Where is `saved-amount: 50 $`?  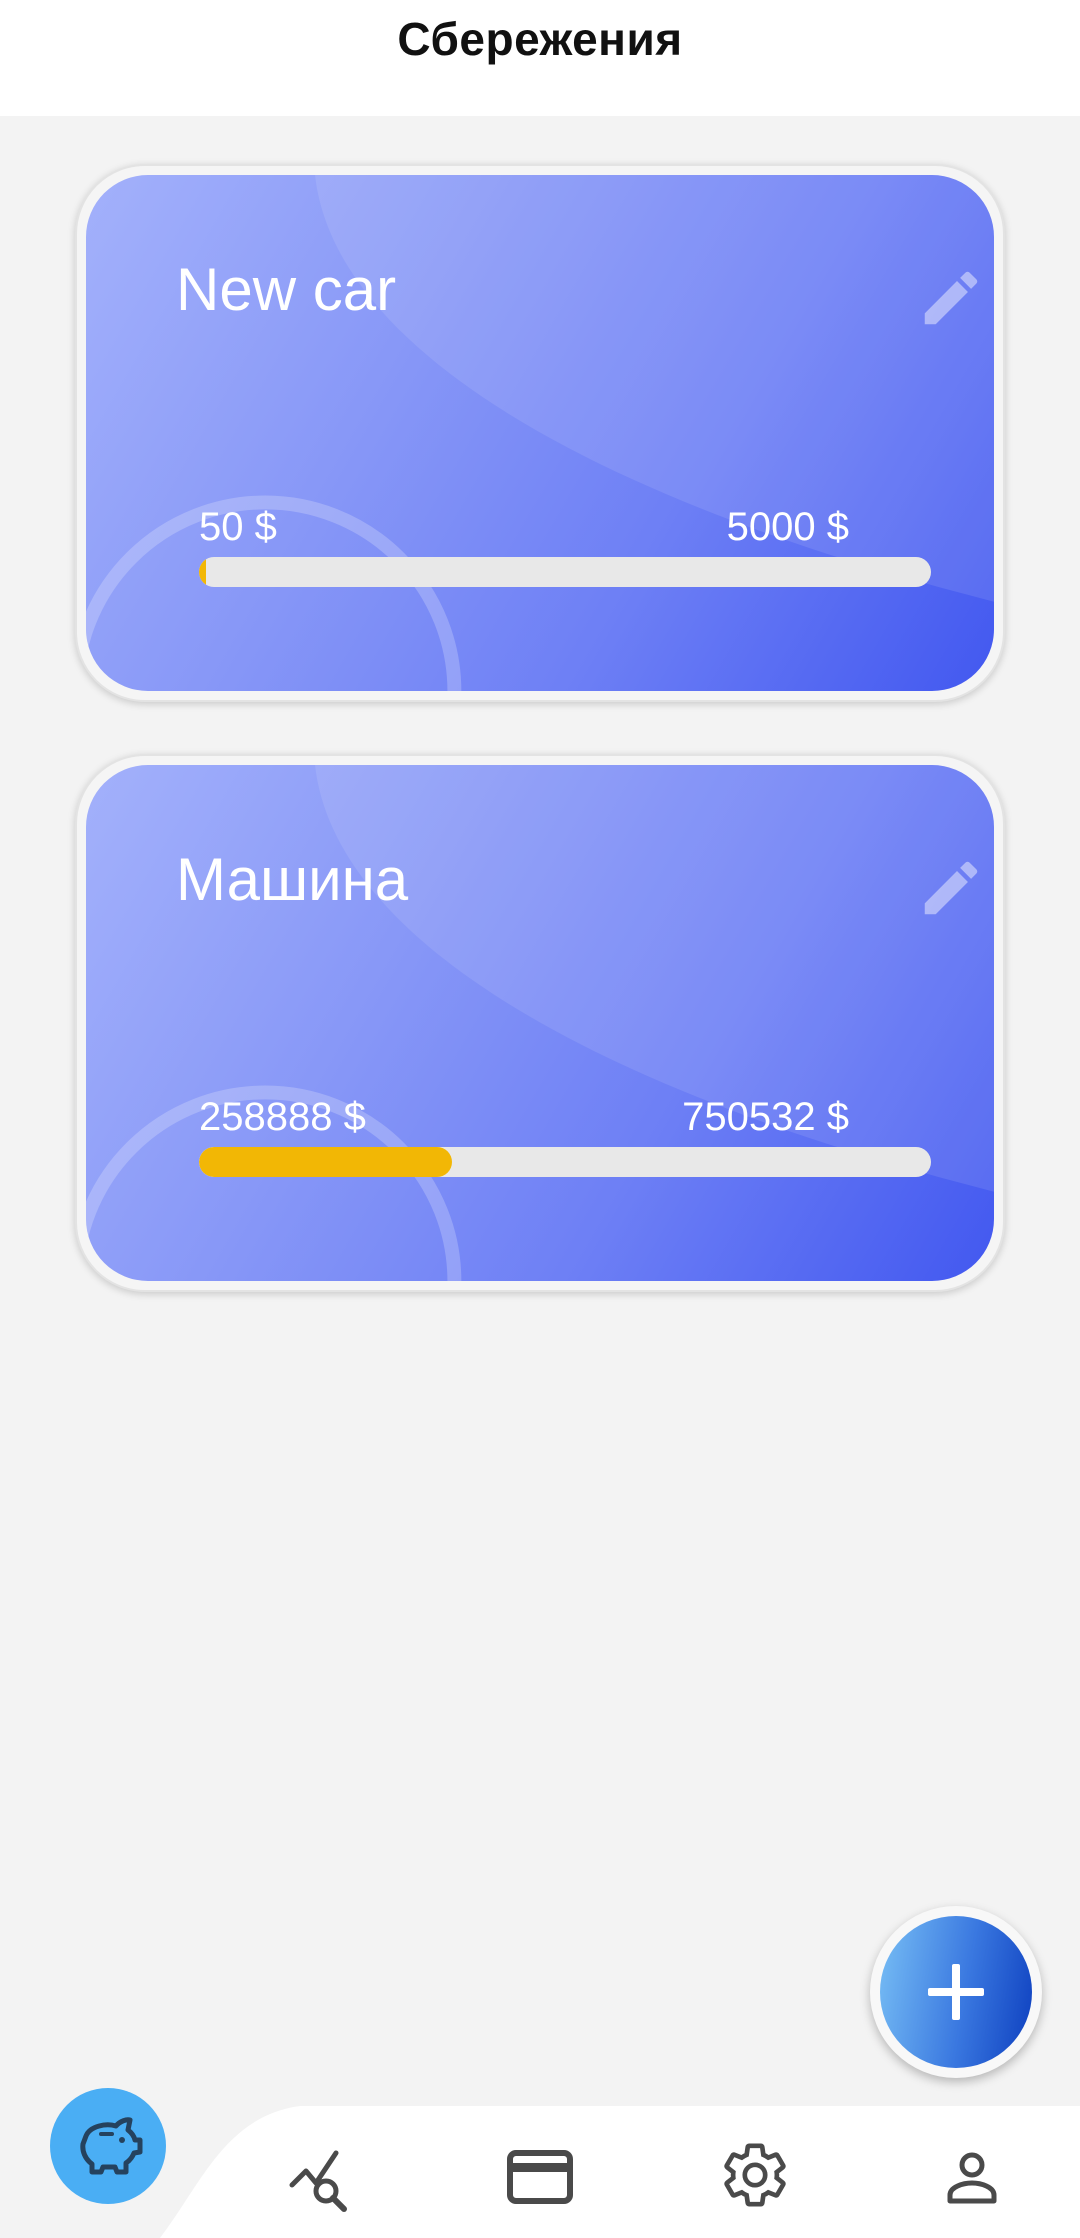
saved-amount: 50 $ is located at coordinates (238, 527).